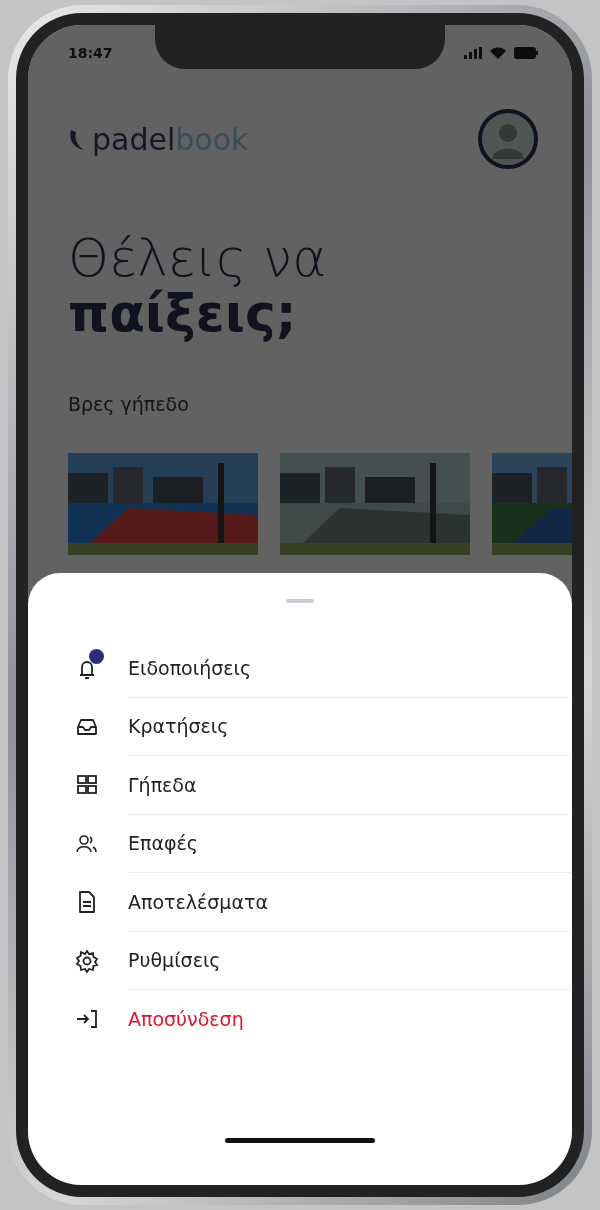 The image size is (600, 1210). Describe the element at coordinates (498, 53) in the screenshot. I see `wifi-icon` at that location.